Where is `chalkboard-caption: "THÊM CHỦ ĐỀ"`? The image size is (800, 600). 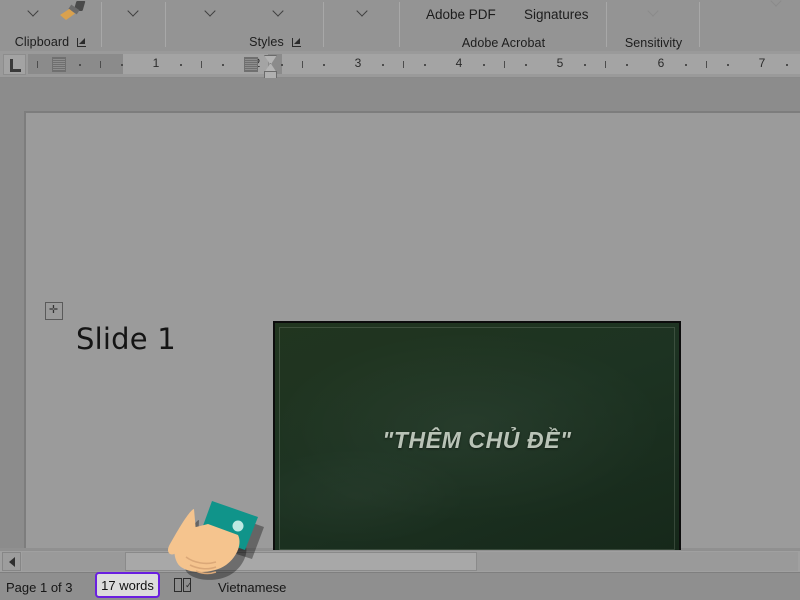
chalkboard-caption: "THÊM CHỦ ĐỀ" is located at coordinates (477, 440).